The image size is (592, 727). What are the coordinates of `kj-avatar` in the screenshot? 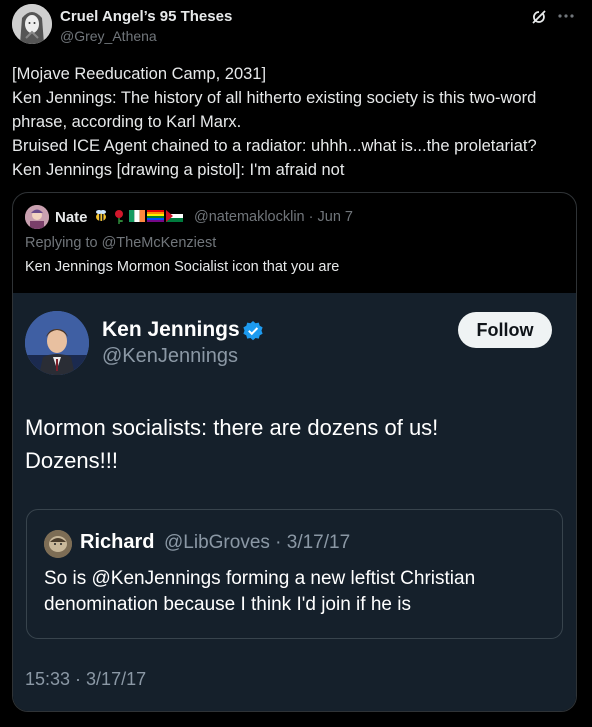 It's located at (57, 343).